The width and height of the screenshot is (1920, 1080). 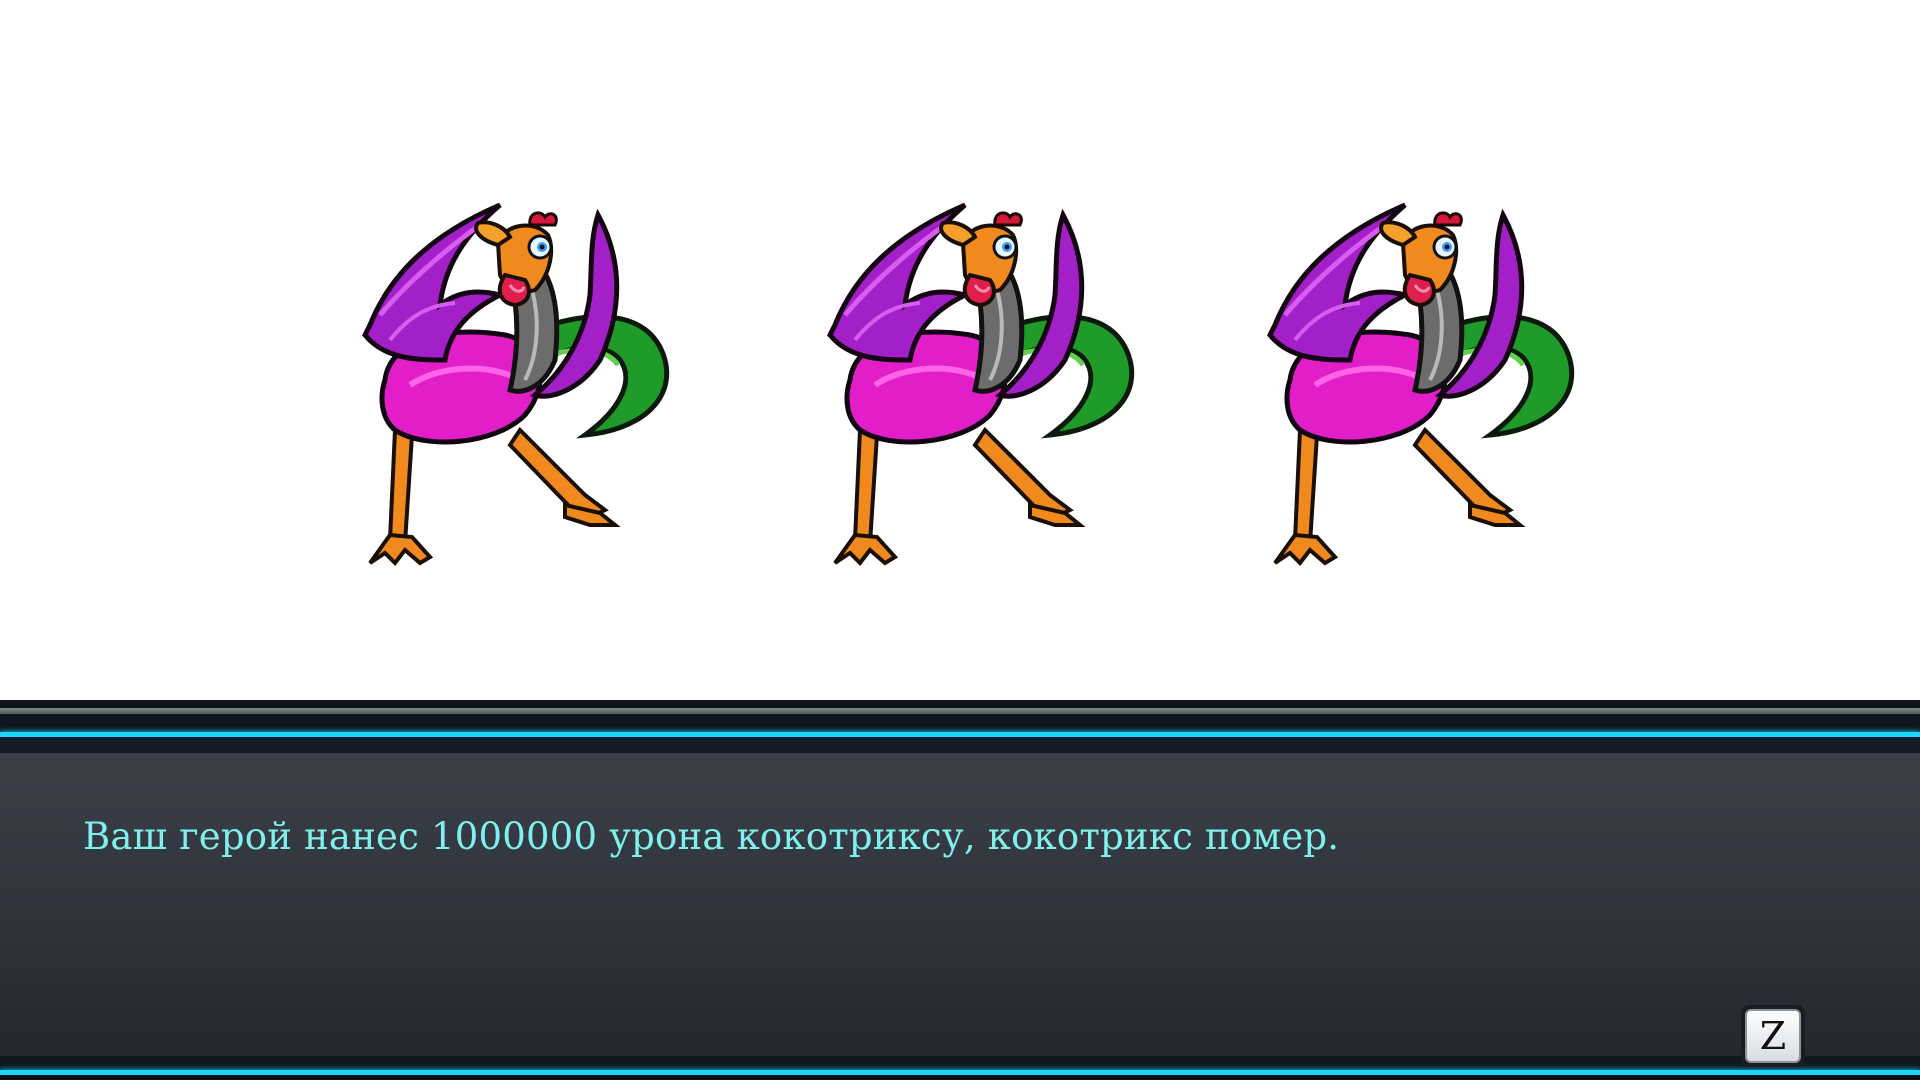 I want to click on z-key-icon: Z, so click(x=1773, y=1036).